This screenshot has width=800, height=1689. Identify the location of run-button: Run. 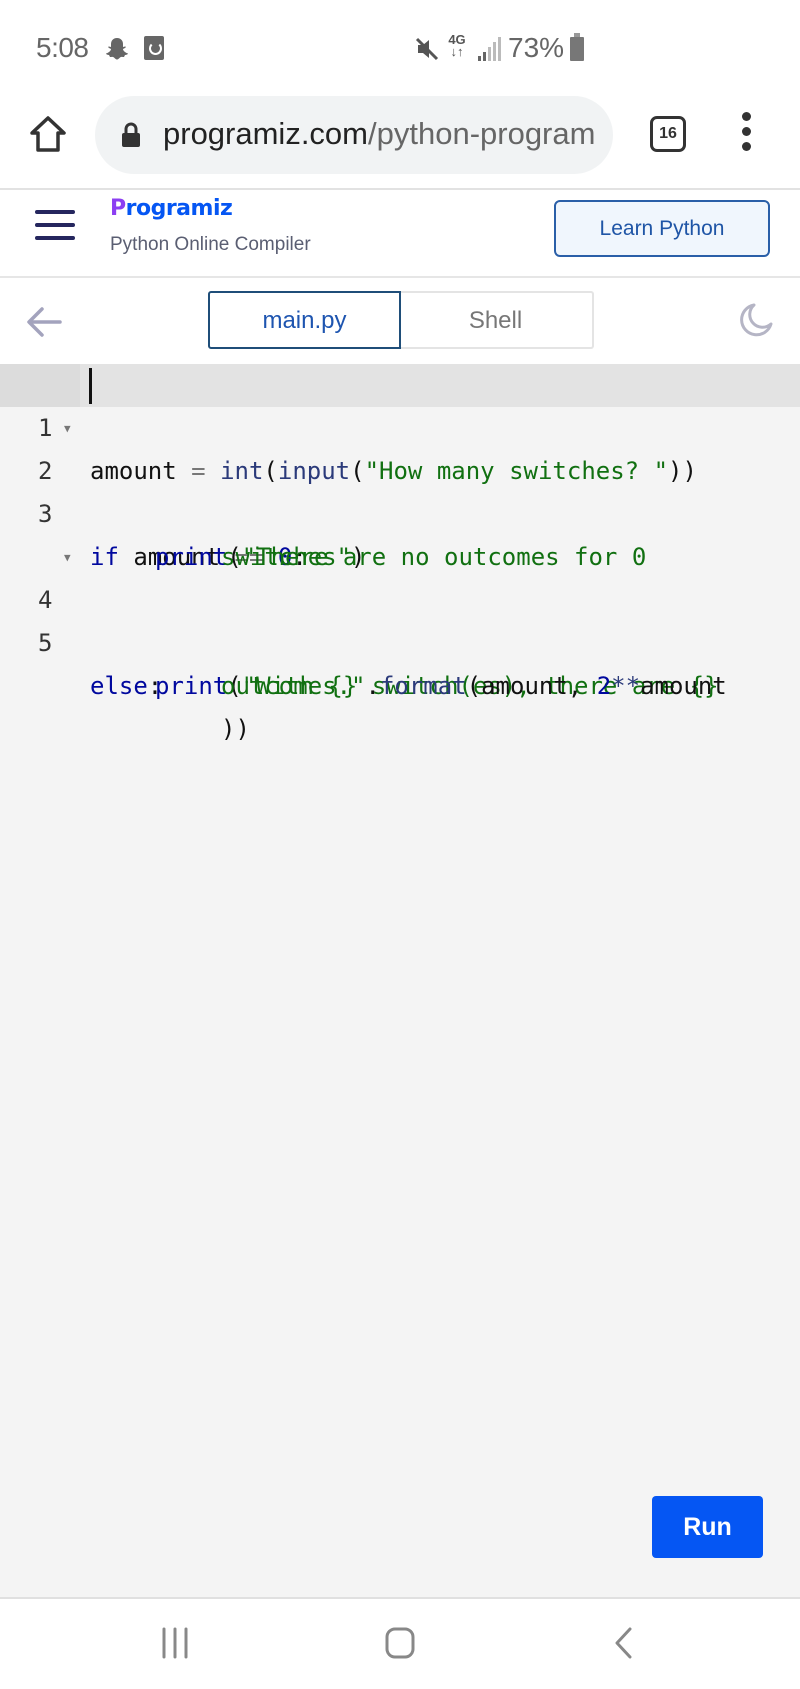
(707, 1527).